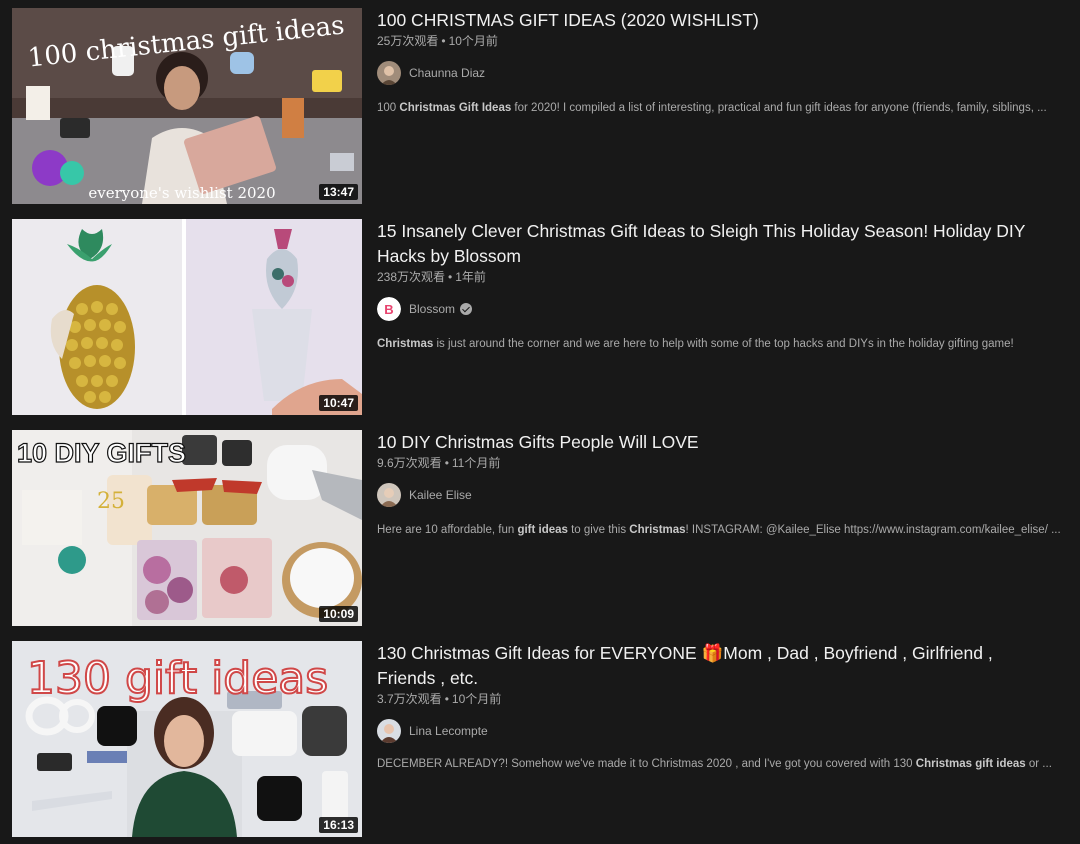  What do you see at coordinates (409, 699) in the screenshot?
I see `view-count: 3.7万次观看` at bounding box center [409, 699].